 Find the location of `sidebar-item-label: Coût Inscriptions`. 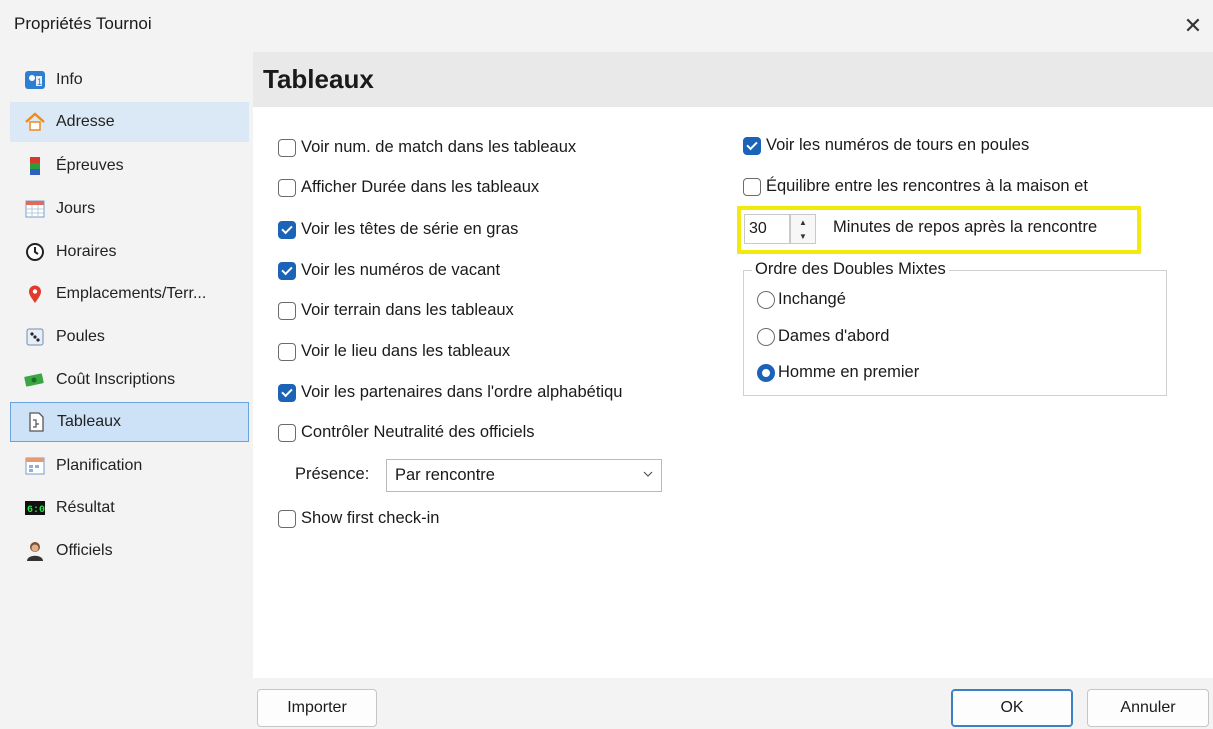

sidebar-item-label: Coût Inscriptions is located at coordinates (116, 379).